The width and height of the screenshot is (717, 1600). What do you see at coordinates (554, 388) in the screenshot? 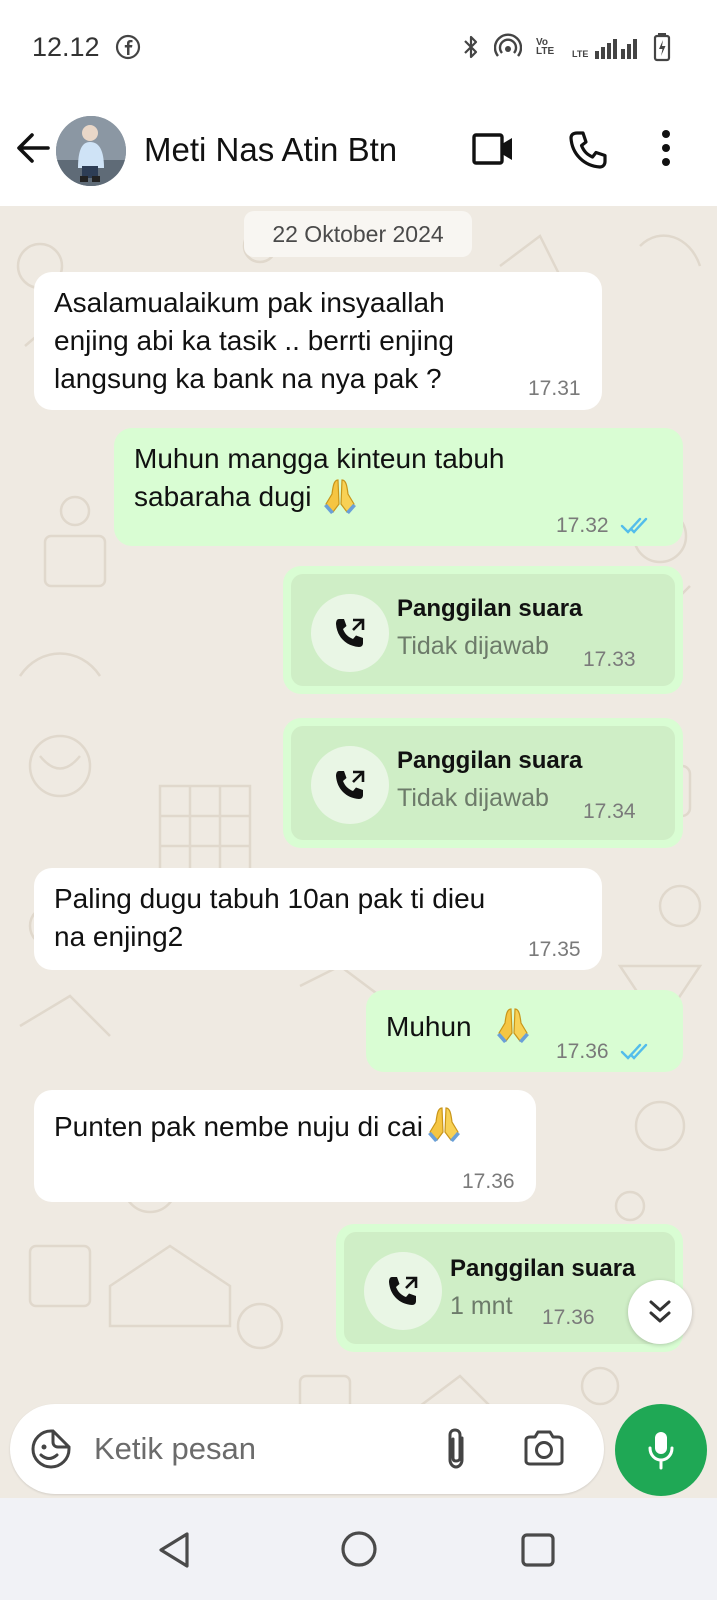
I see `message-time: 17.31` at bounding box center [554, 388].